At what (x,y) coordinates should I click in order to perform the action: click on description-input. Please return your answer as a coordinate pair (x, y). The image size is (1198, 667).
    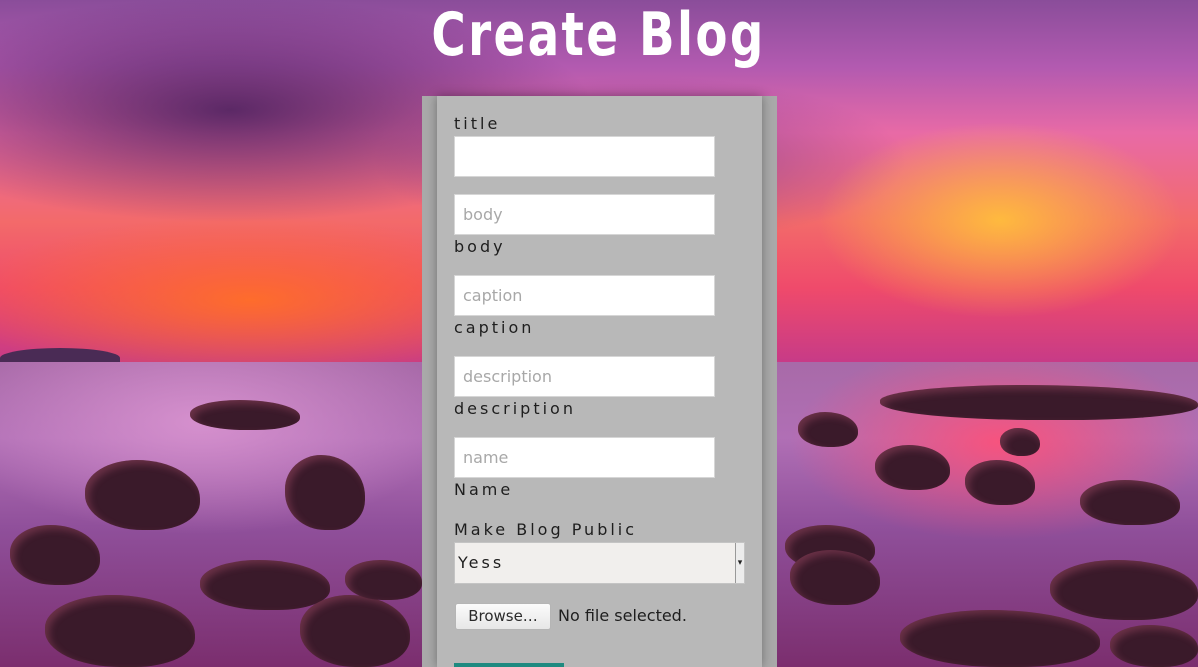
    Looking at the image, I should click on (584, 376).